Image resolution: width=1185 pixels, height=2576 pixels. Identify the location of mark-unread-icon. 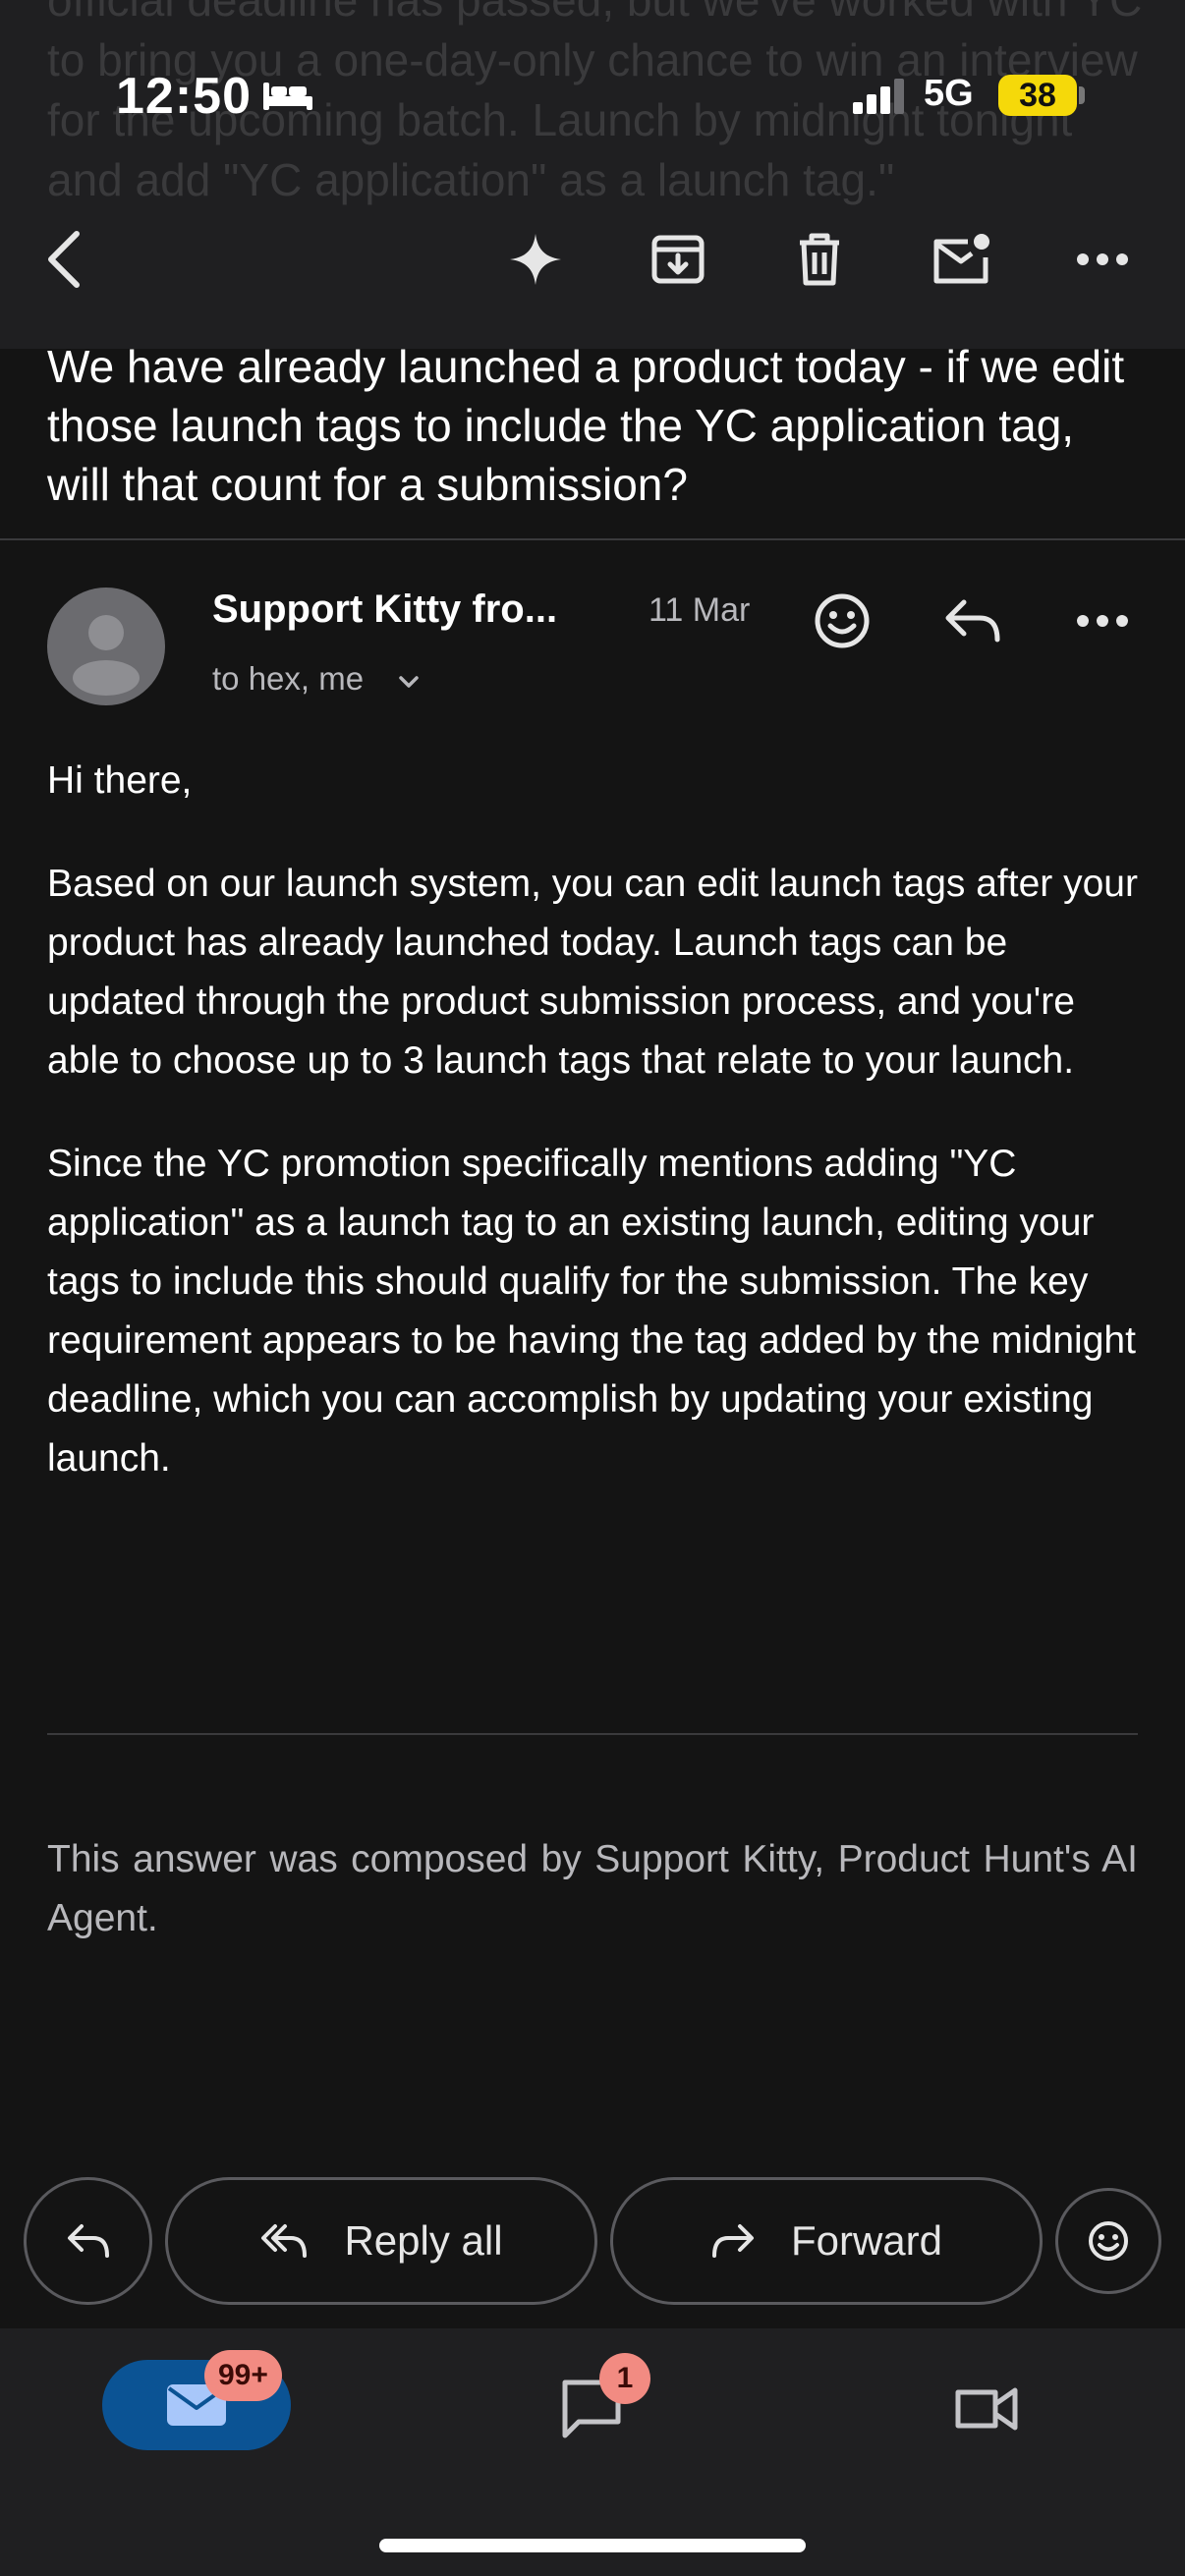
(961, 259).